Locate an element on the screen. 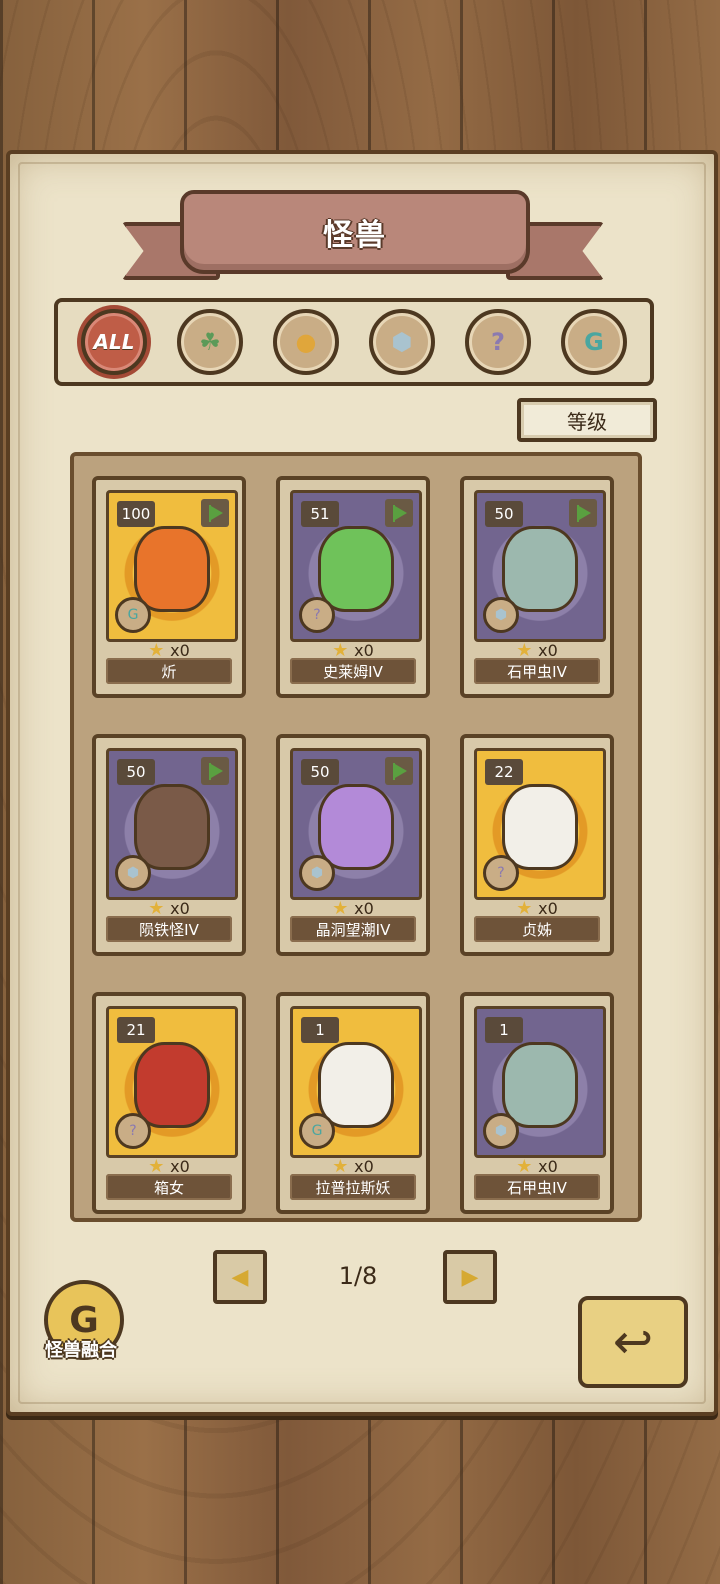 The height and width of the screenshot is (1584, 720). level-badge: 100 is located at coordinates (136, 514).